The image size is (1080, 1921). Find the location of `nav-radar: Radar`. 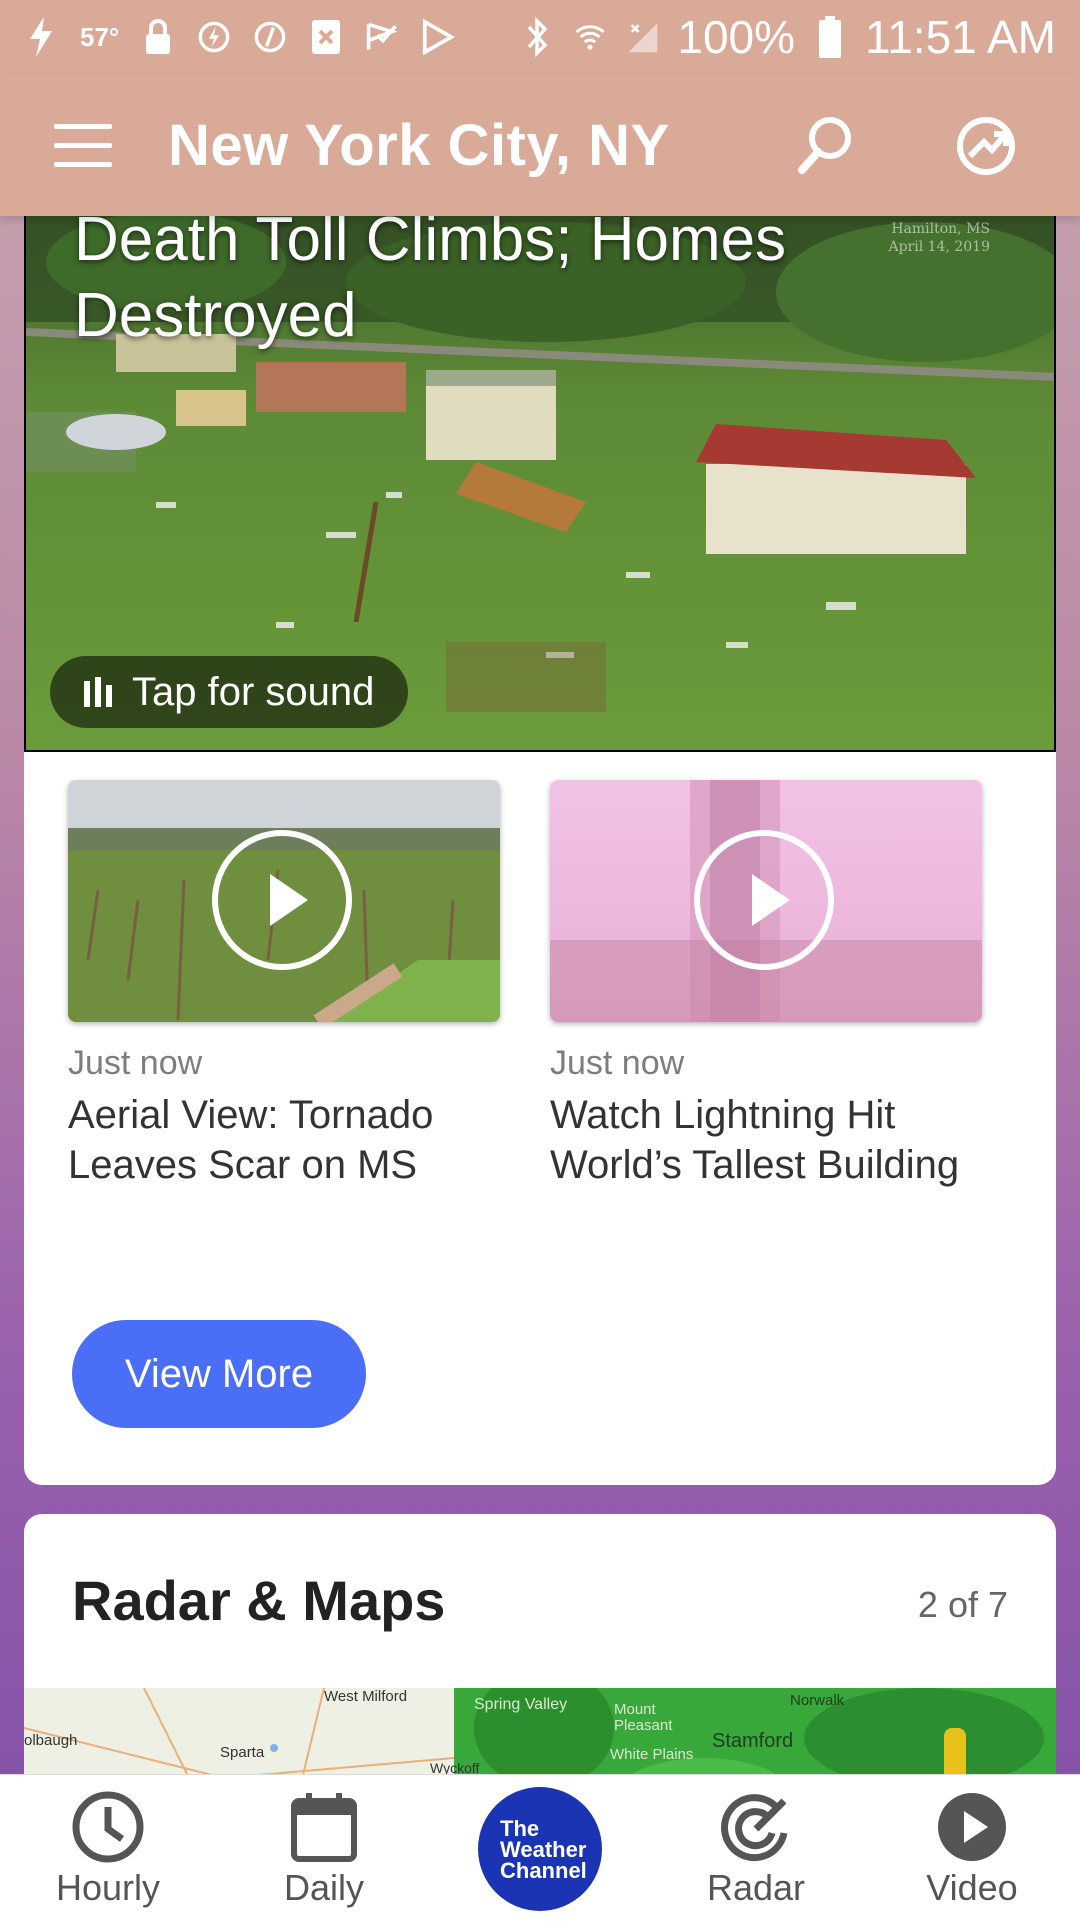

nav-radar: Radar is located at coordinates (756, 1848).